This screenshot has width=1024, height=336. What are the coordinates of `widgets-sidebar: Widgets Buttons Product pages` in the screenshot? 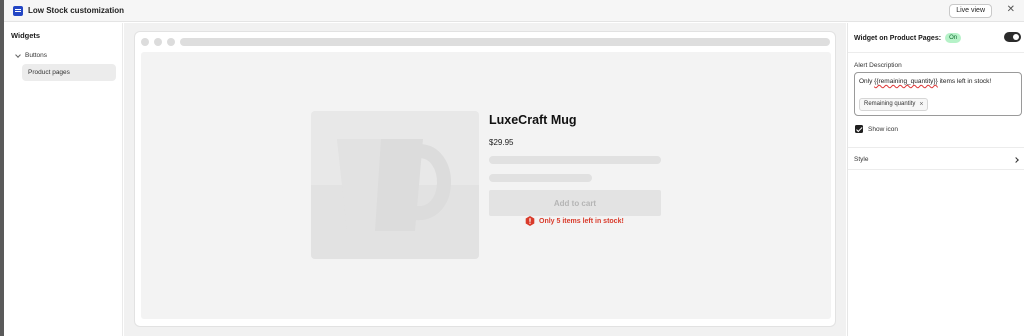 It's located at (63, 179).